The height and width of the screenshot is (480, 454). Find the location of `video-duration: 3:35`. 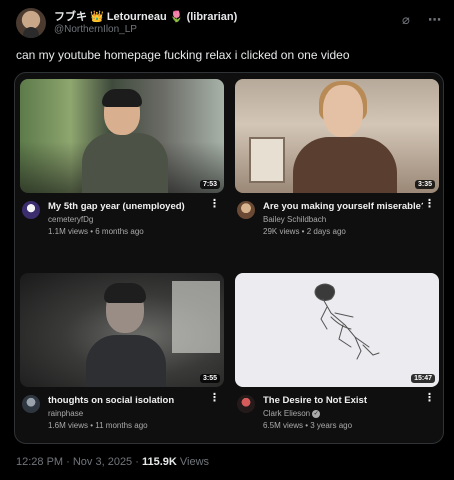

video-duration: 3:35 is located at coordinates (424, 184).